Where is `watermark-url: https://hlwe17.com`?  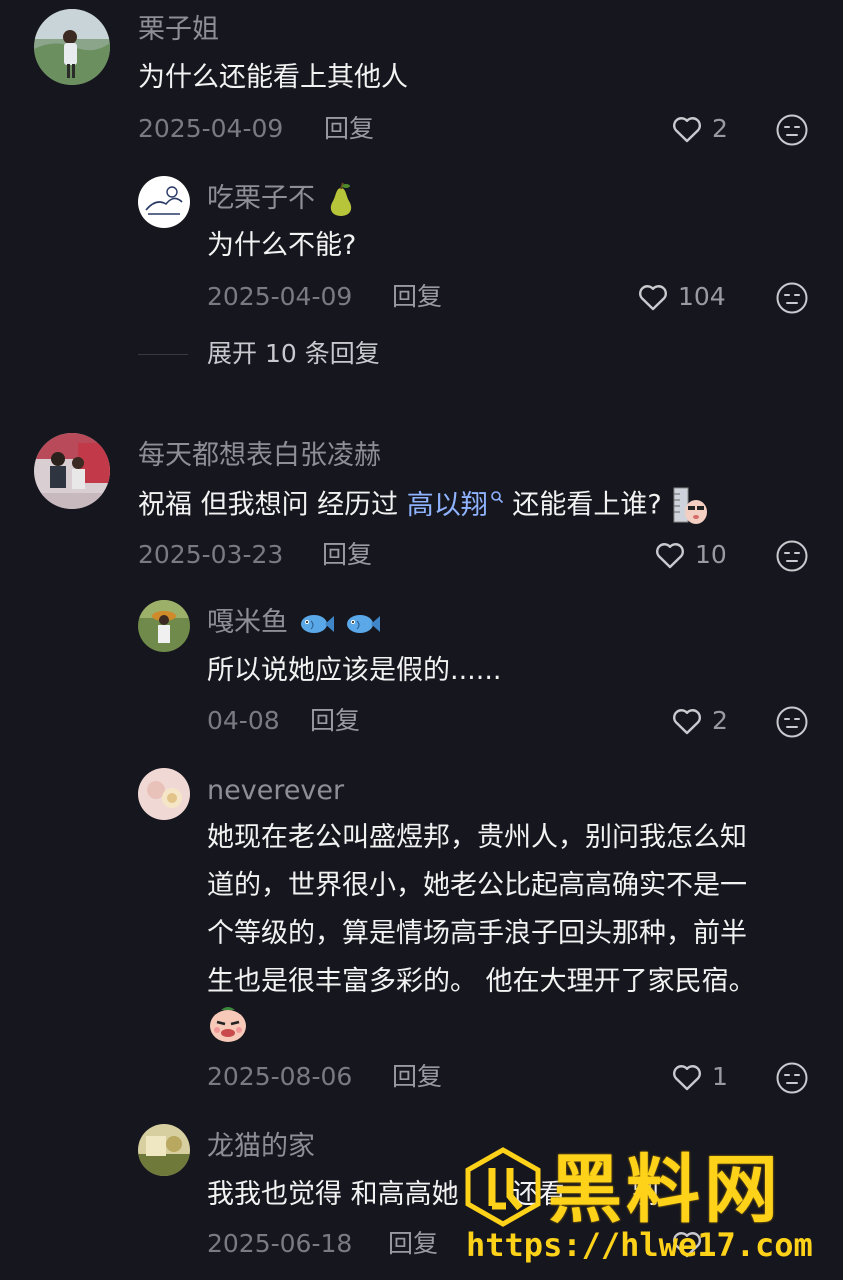
watermark-url: https://hlwe17.com is located at coordinates (639, 1245).